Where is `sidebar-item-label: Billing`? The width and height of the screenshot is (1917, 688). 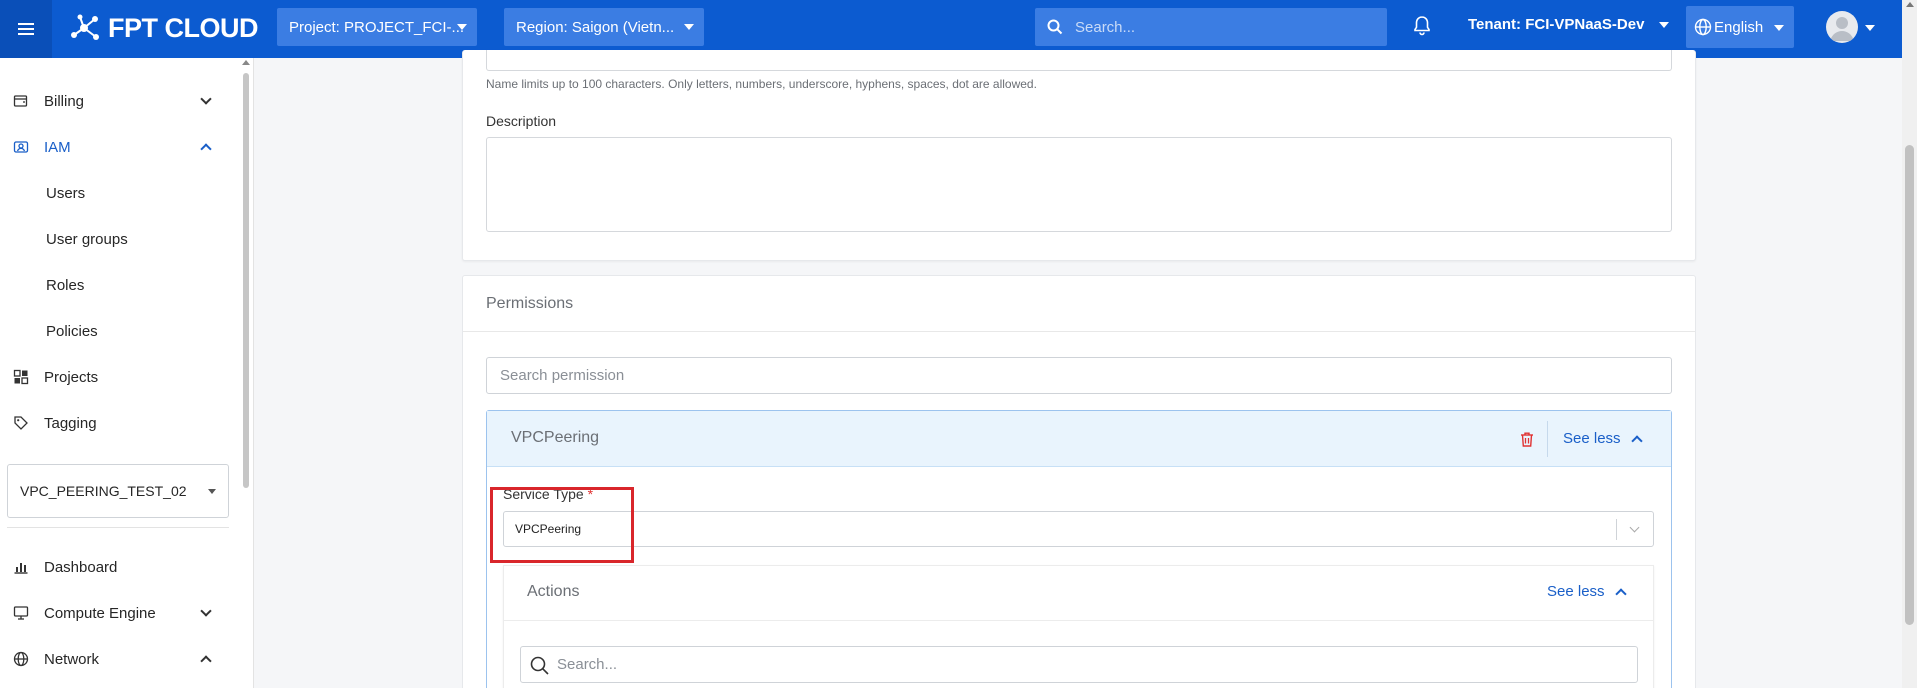 sidebar-item-label: Billing is located at coordinates (64, 101).